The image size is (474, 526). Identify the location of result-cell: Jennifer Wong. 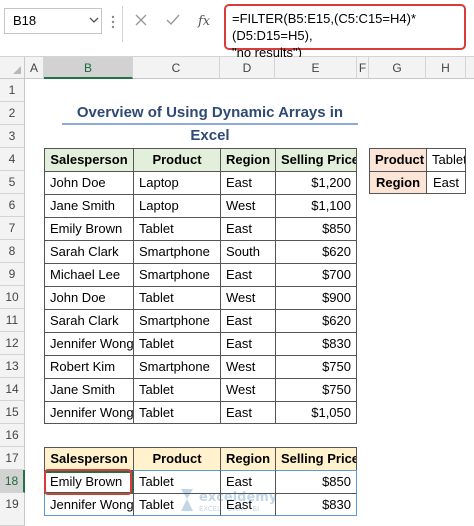
(88, 504).